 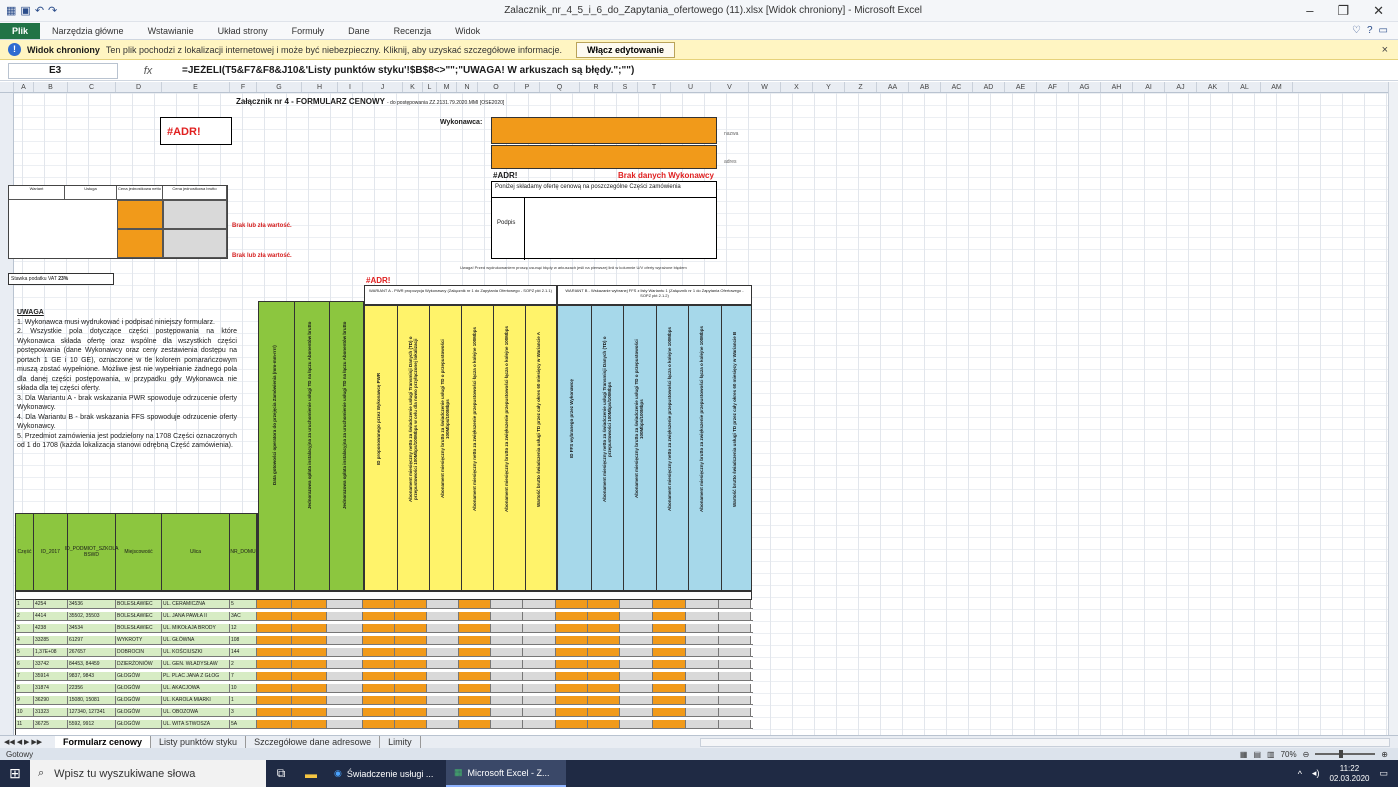 I want to click on column-header: AC, so click(x=957, y=87).